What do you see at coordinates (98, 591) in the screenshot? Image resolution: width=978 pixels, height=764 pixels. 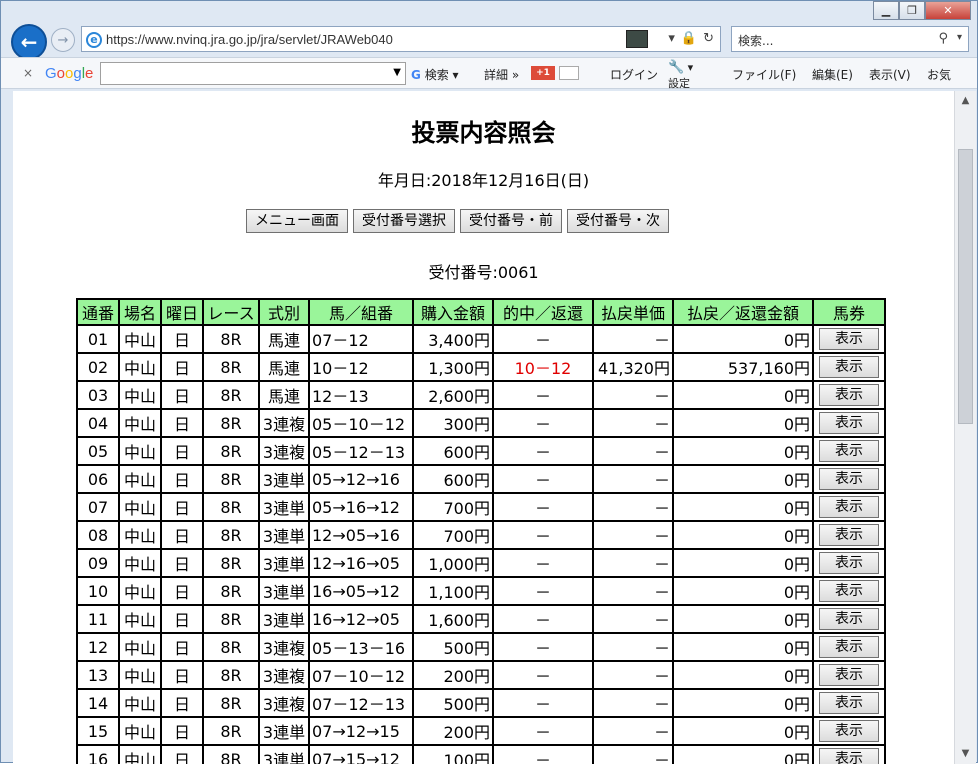 I see `cell-no: 10` at bounding box center [98, 591].